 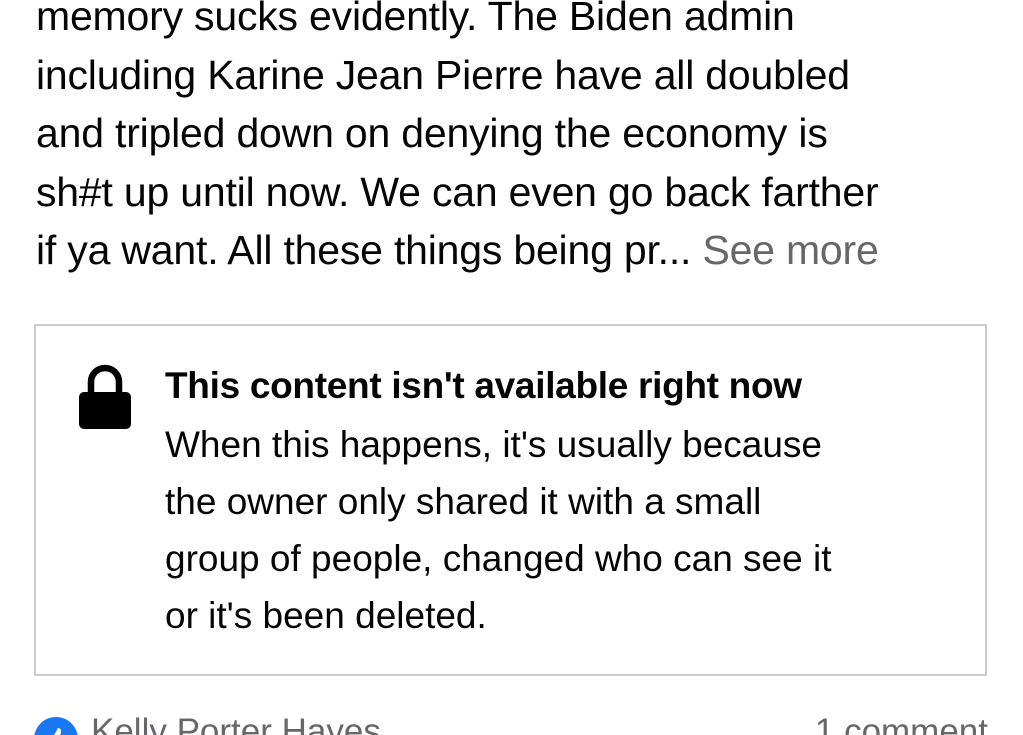 What do you see at coordinates (494, 444) in the screenshot?
I see `unavailable-body-line: When this happens, it's usually because` at bounding box center [494, 444].